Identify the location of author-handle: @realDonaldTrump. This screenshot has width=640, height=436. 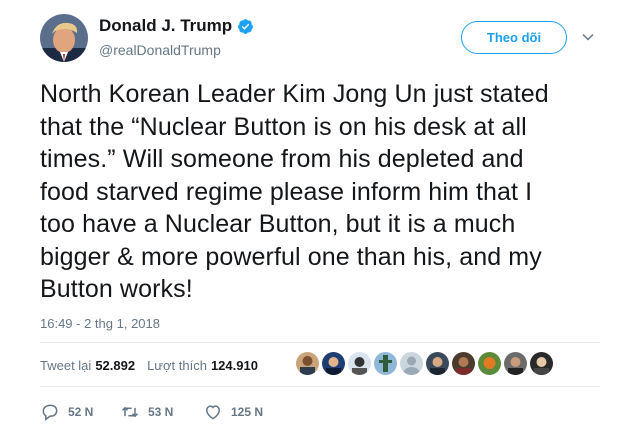
(160, 50).